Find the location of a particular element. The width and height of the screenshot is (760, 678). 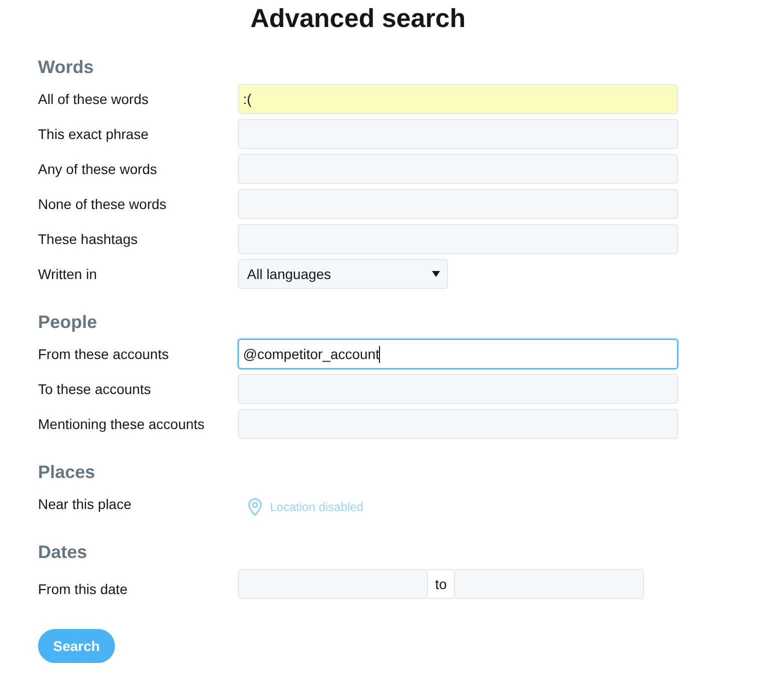

field-label: Mentioning these accounts is located at coordinates (122, 424).